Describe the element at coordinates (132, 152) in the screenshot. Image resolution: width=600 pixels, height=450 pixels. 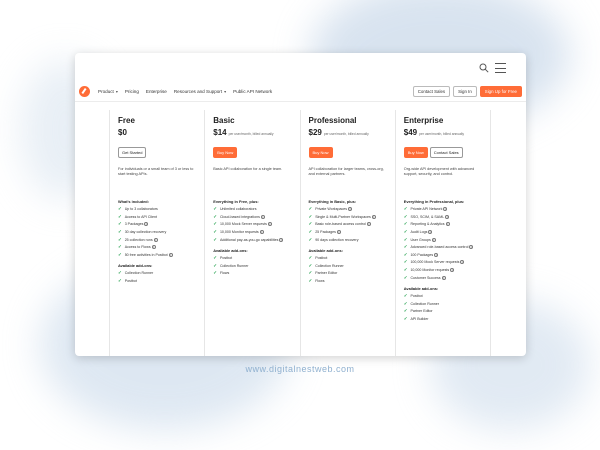
I see `get-started-button: Get Started` at that location.